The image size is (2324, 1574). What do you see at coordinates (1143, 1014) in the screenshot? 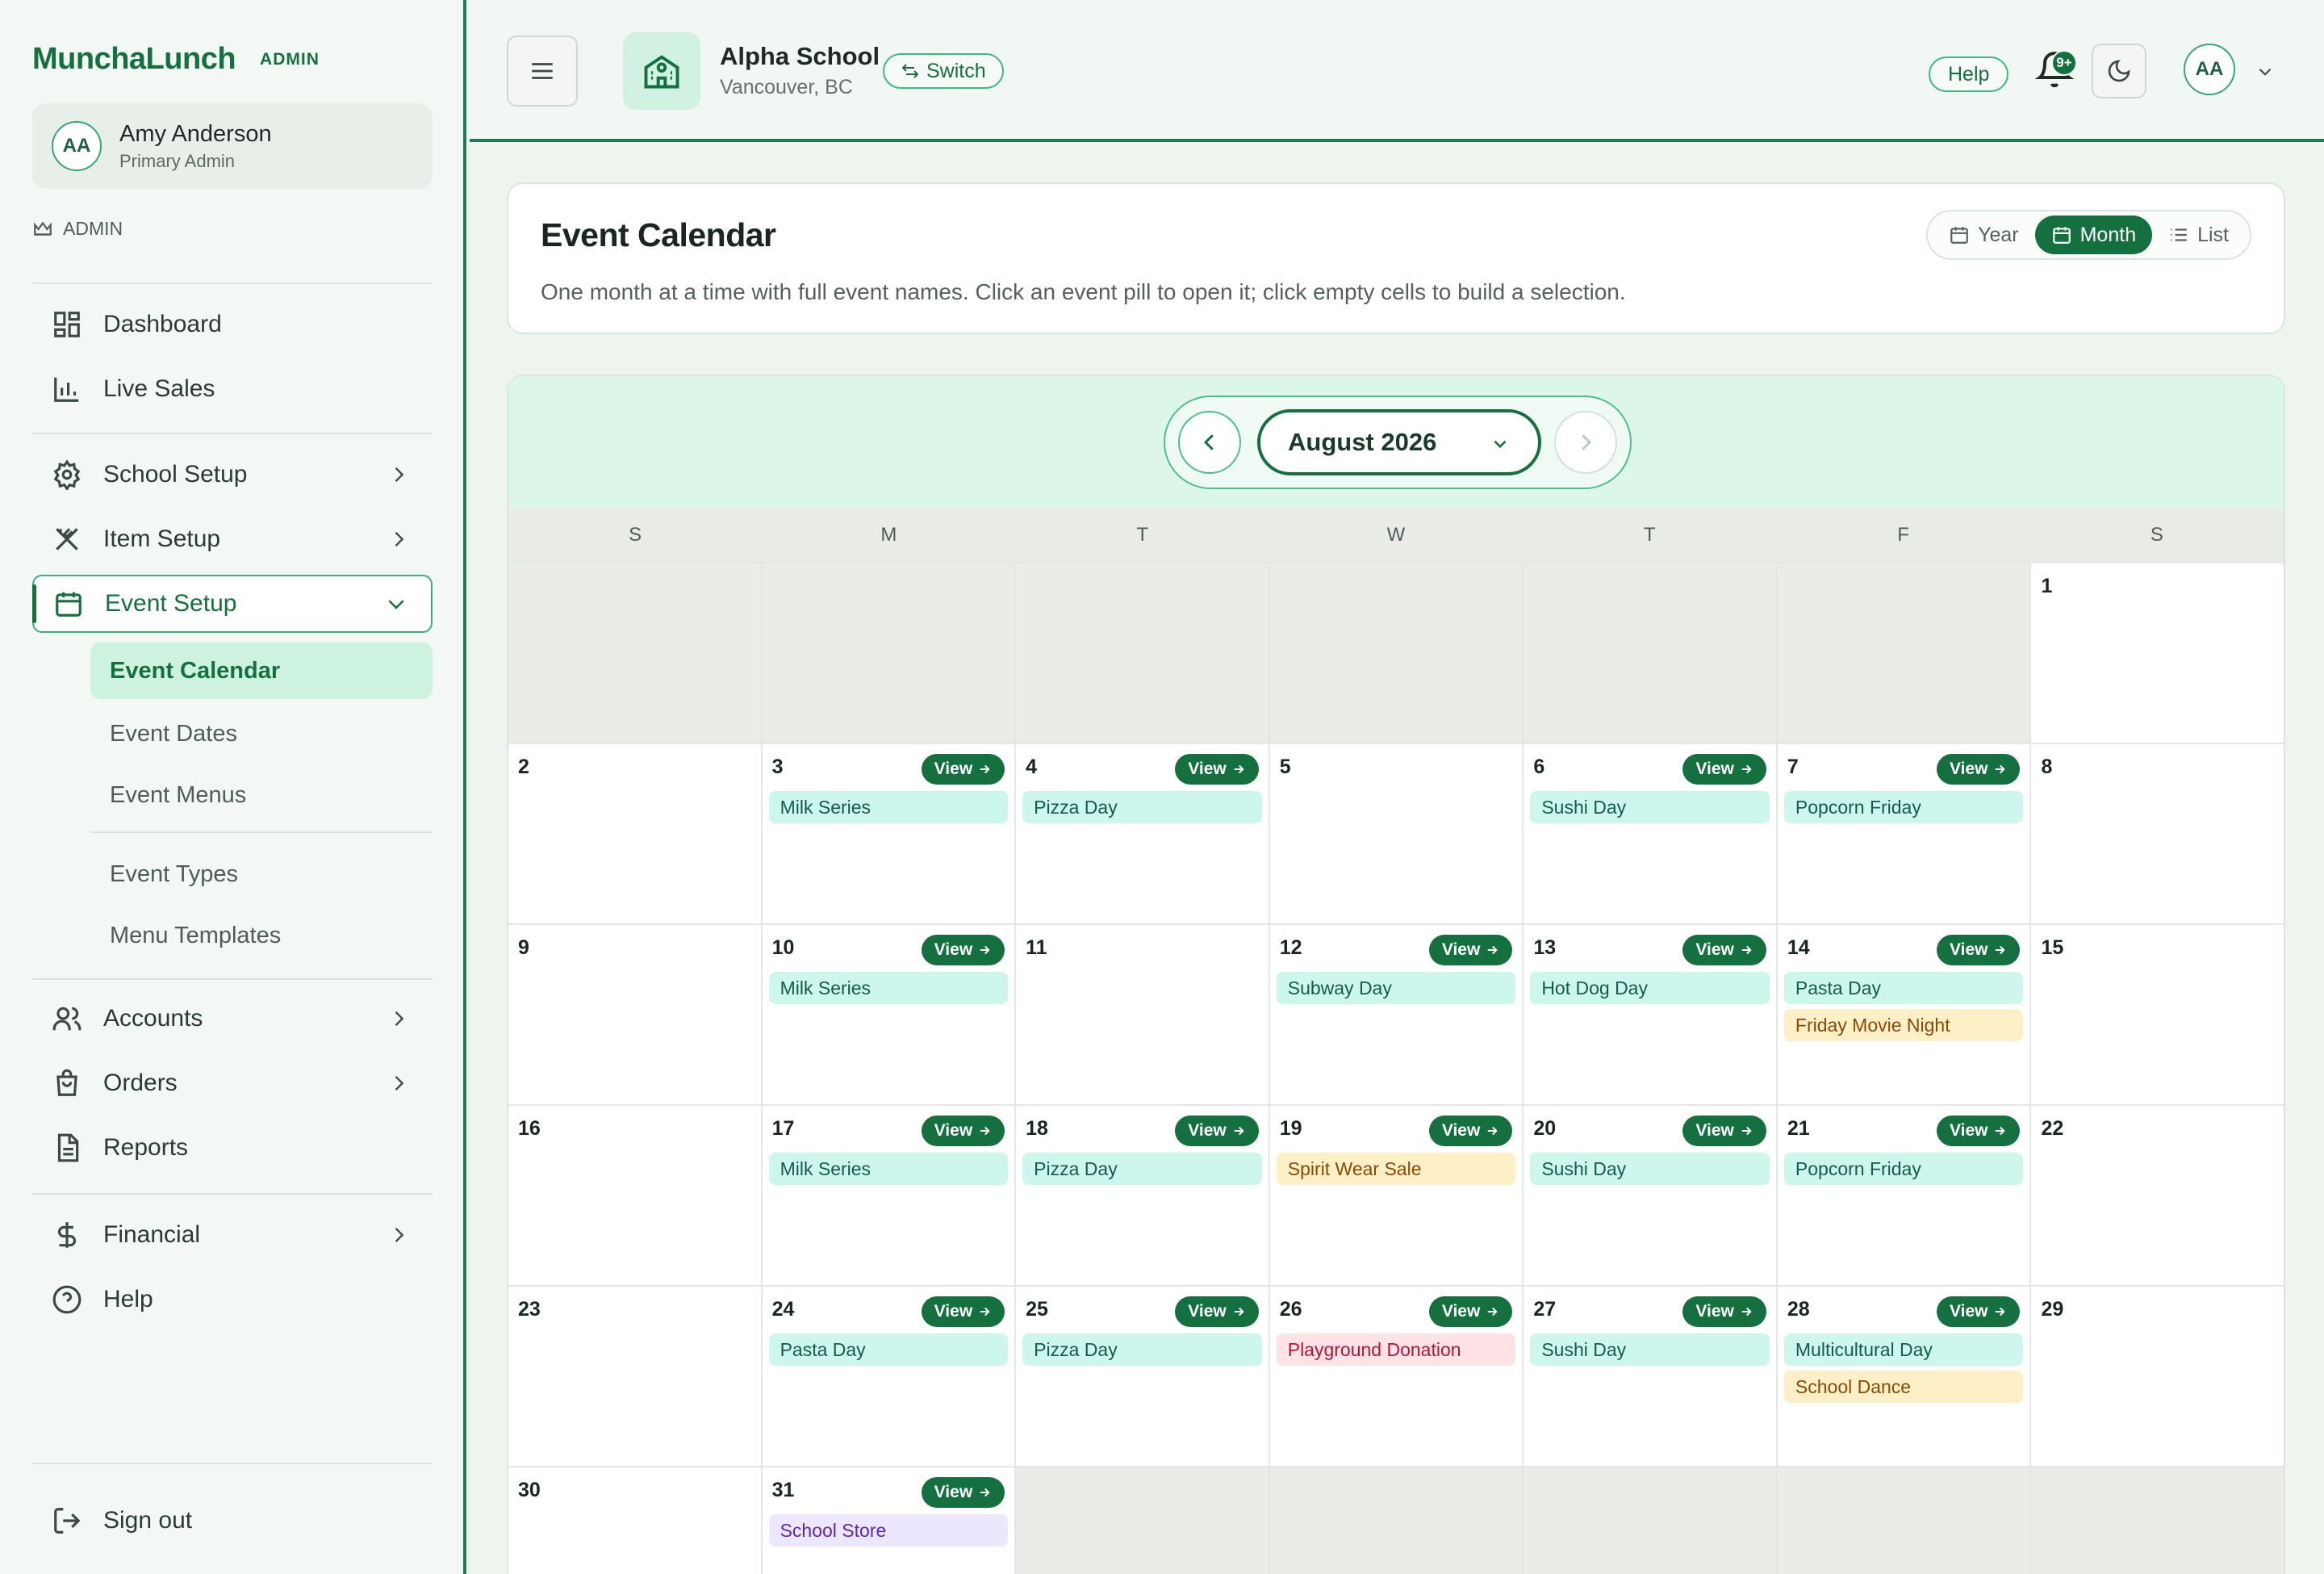
I see `calendar-day-cell: 11` at bounding box center [1143, 1014].